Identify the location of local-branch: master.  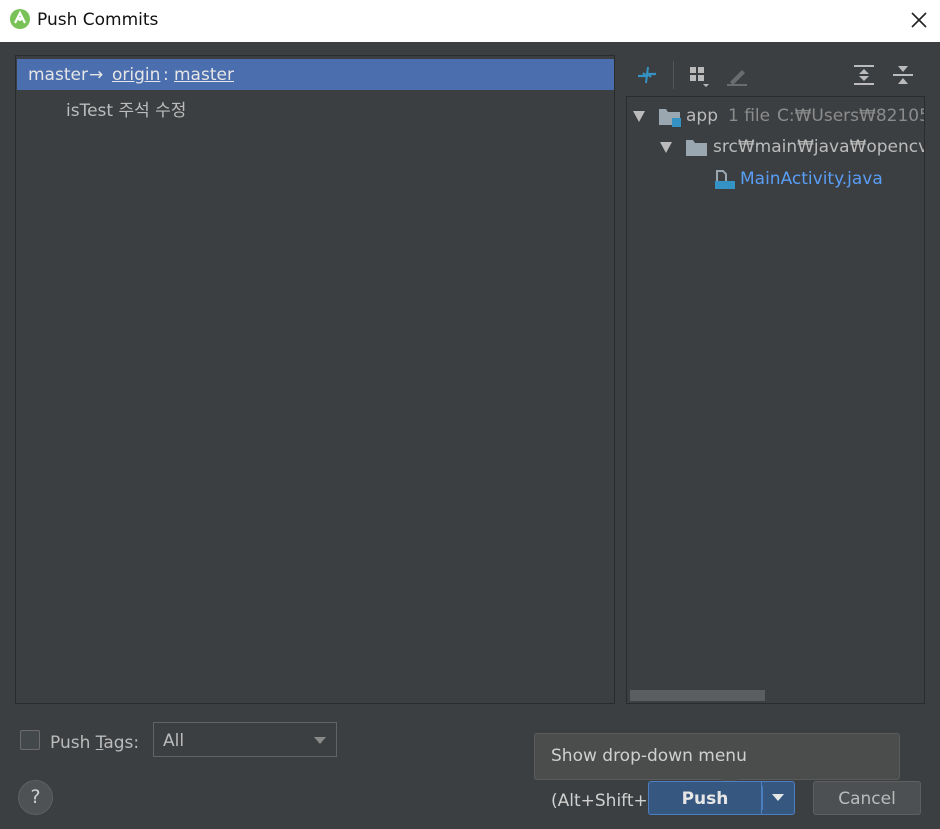
(58, 75).